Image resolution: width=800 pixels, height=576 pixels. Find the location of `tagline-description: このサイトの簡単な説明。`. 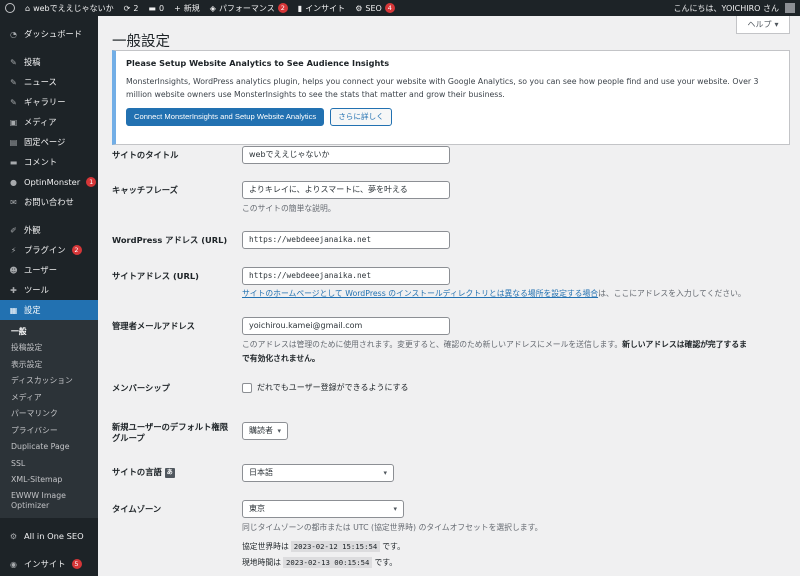

tagline-description: このサイトの簡単な説明。 is located at coordinates (289, 208).